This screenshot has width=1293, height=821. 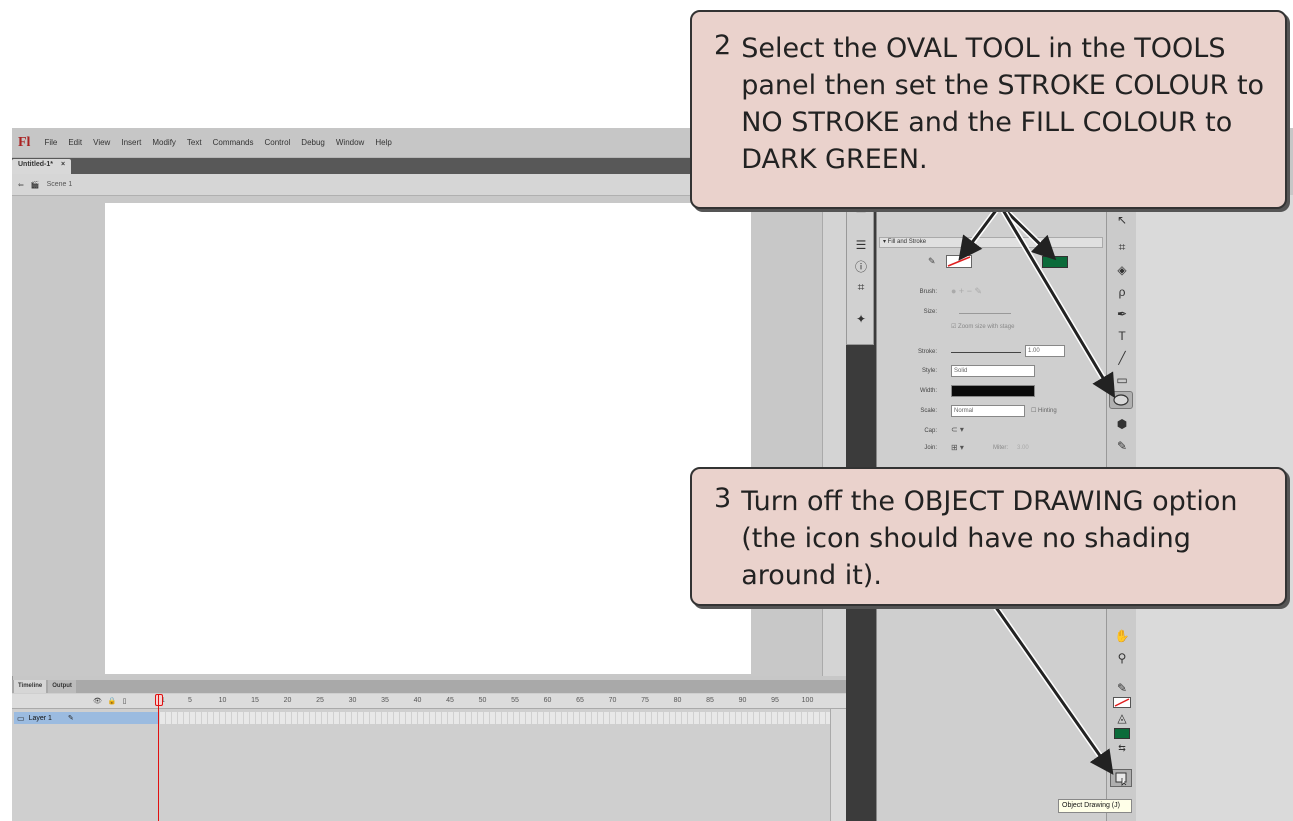 What do you see at coordinates (21, 185) in the screenshot?
I see `back-arrow-icon: ⇐` at bounding box center [21, 185].